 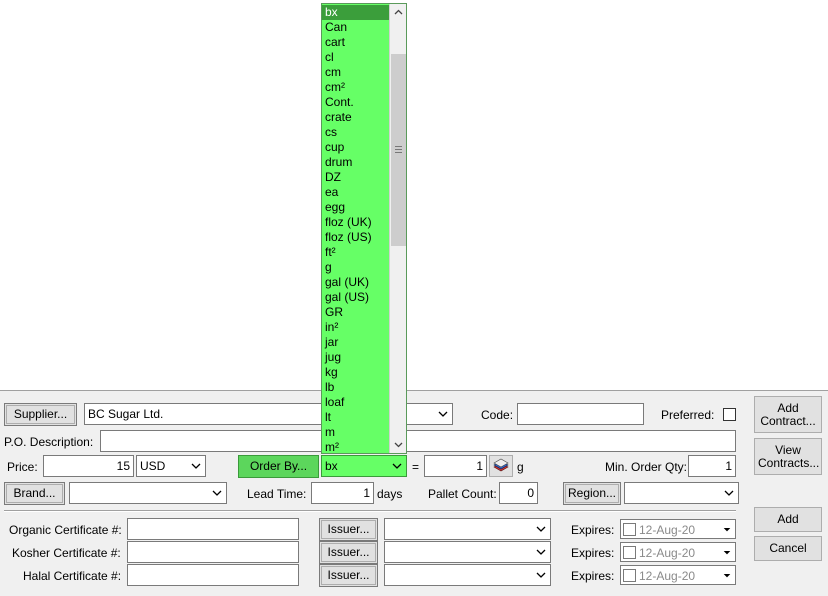 I want to click on kosher-certificate-label: Kosher Certificate #:, so click(x=66, y=553).